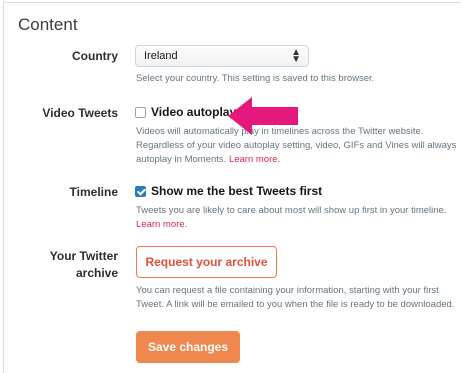 Image resolution: width=462 pixels, height=373 pixels. What do you see at coordinates (140, 112) in the screenshot?
I see `video-autoplay-checkbox` at bounding box center [140, 112].